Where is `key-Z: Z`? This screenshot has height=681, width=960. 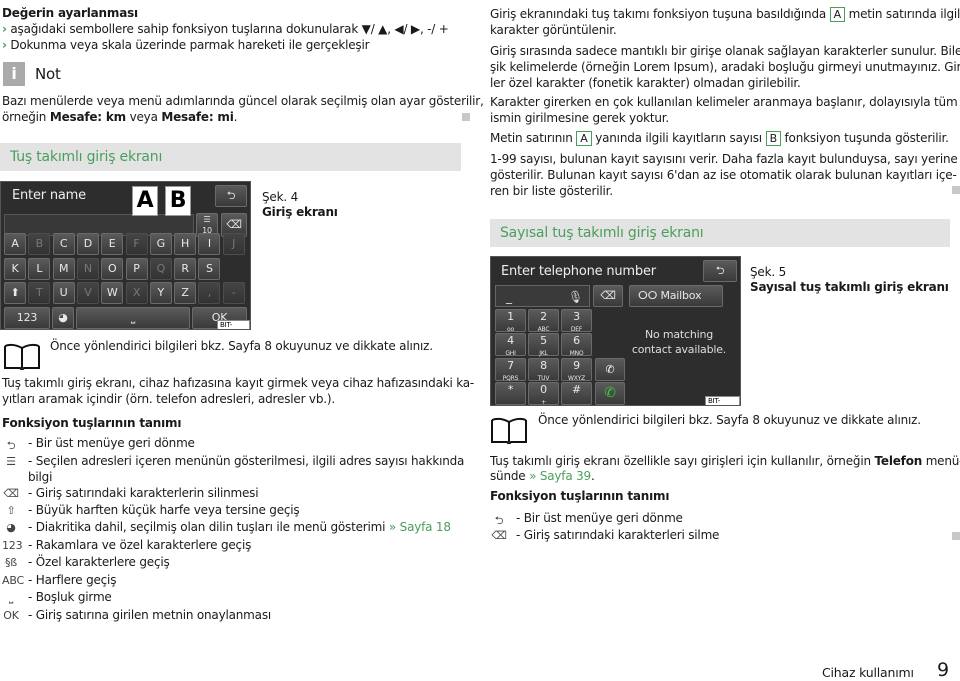
key-Z: Z is located at coordinates (185, 293).